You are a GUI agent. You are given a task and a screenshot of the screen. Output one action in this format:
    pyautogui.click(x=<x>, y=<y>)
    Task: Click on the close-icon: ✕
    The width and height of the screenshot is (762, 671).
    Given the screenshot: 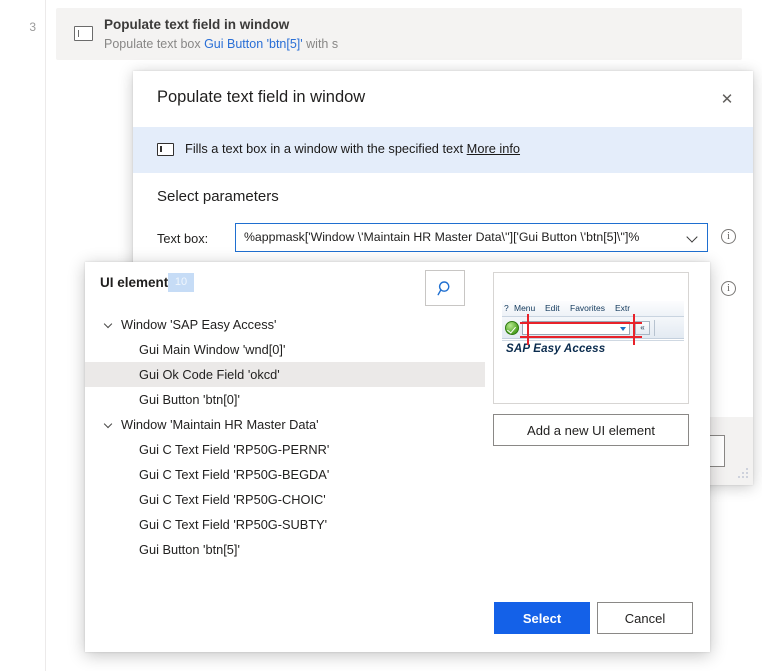 What is the action you would take?
    pyautogui.click(x=727, y=99)
    